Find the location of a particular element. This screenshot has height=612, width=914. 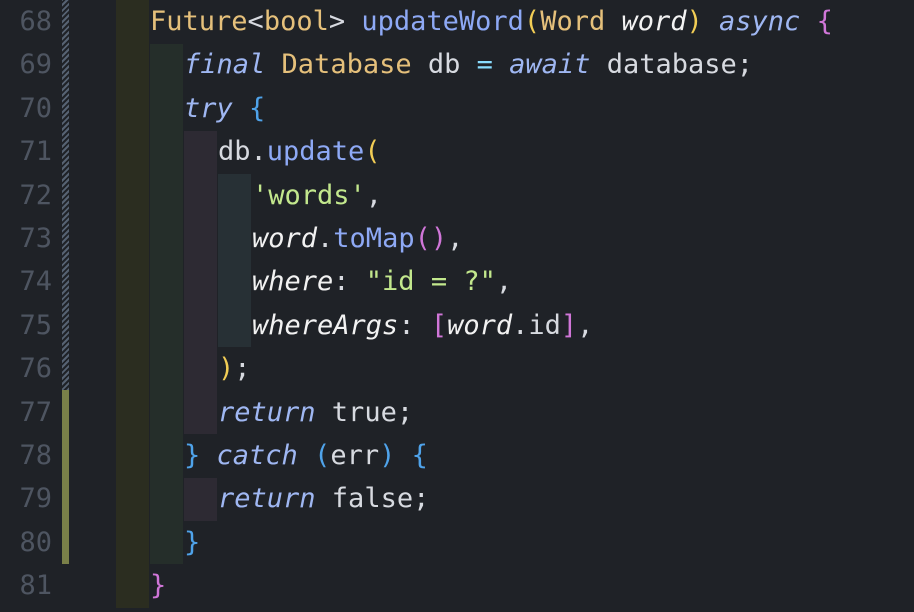

string-token: 'words' is located at coordinates (309, 195).